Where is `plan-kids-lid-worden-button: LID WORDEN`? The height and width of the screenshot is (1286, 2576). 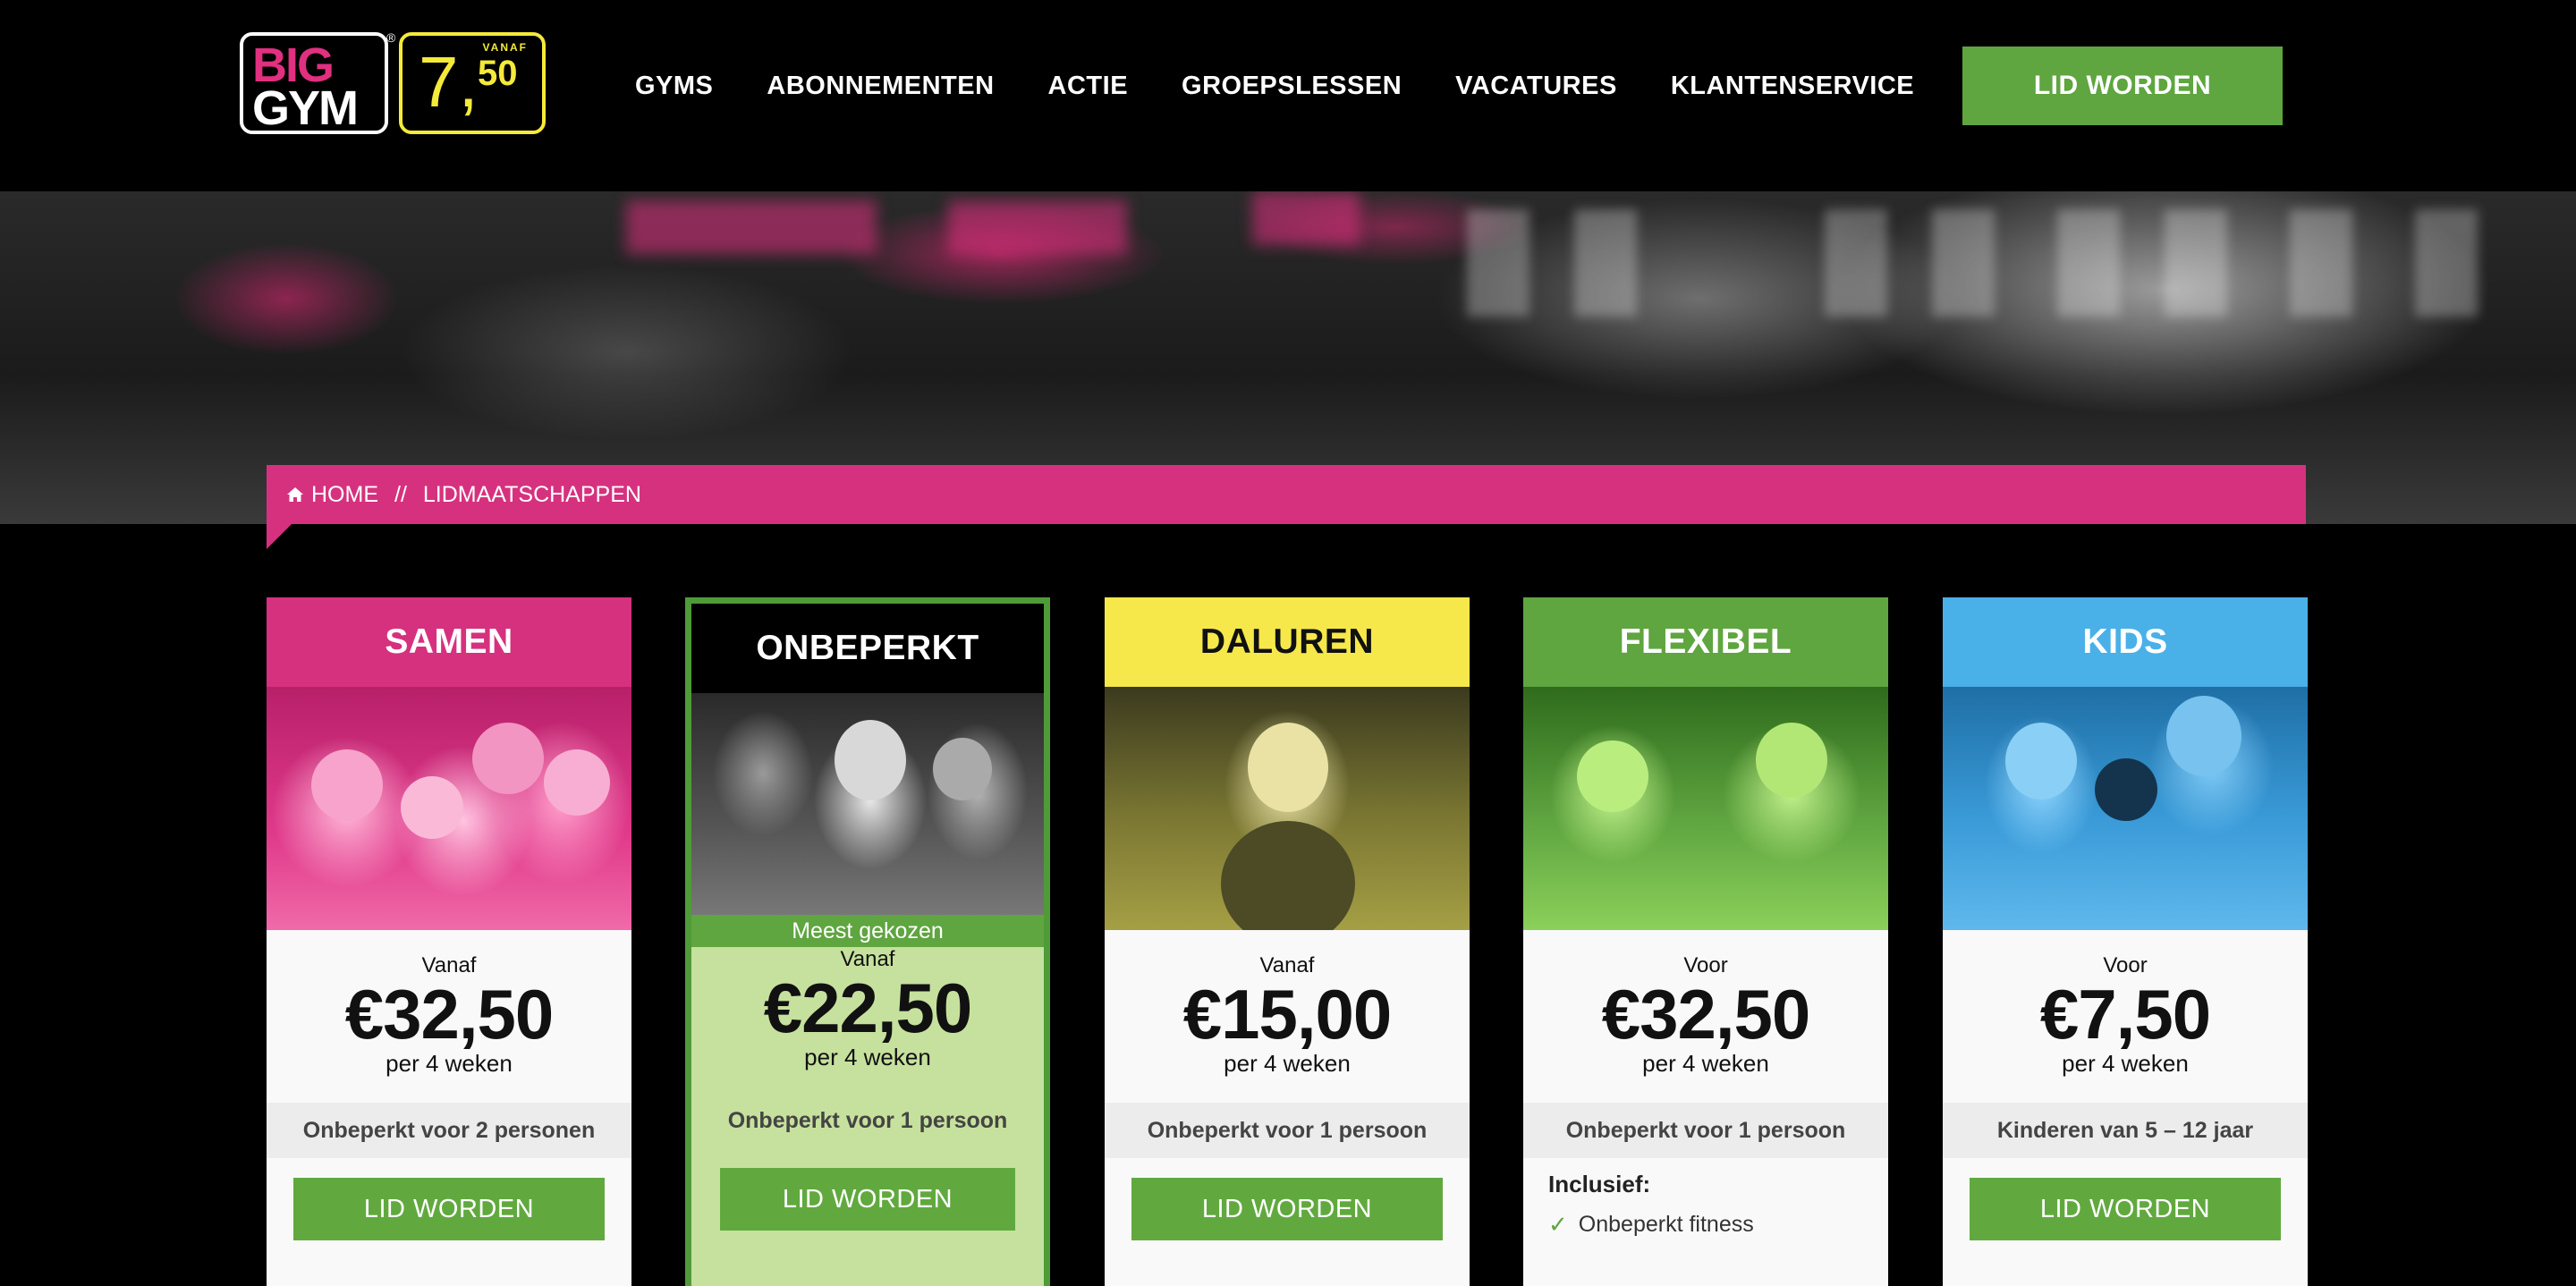
plan-kids-lid-worden-button: LID WORDEN is located at coordinates (2125, 1209).